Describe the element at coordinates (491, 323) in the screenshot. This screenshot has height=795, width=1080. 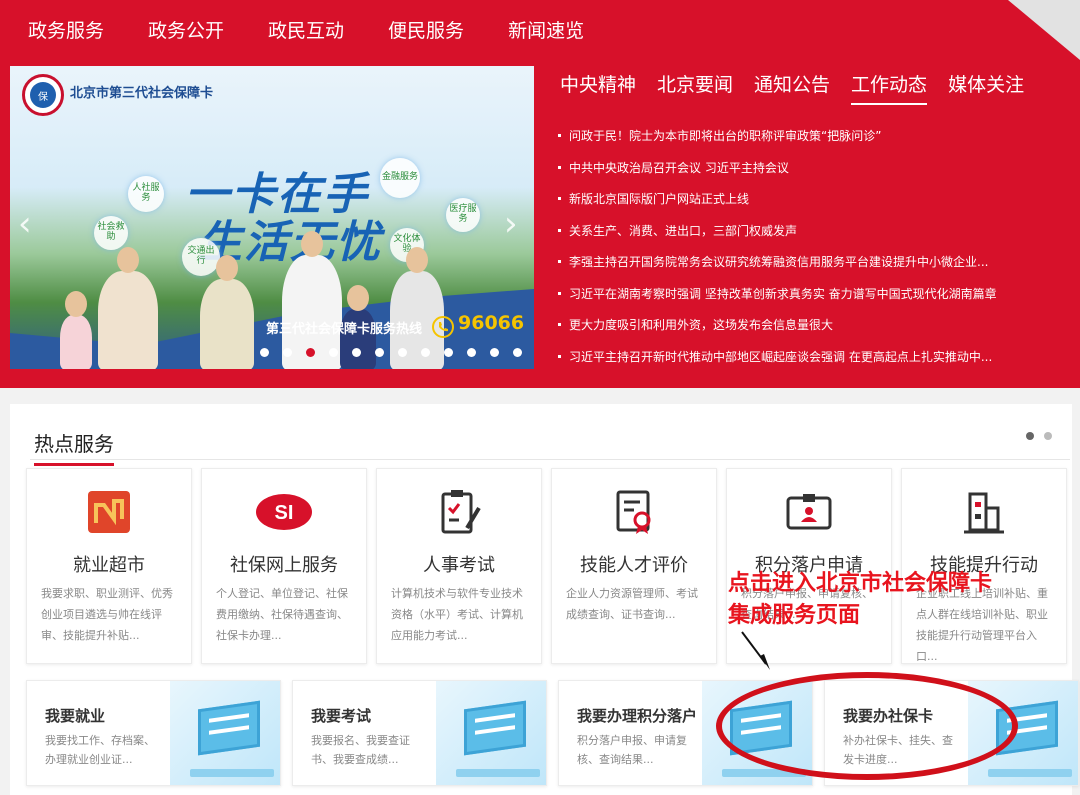
I see `hotline-number: 96066` at that location.